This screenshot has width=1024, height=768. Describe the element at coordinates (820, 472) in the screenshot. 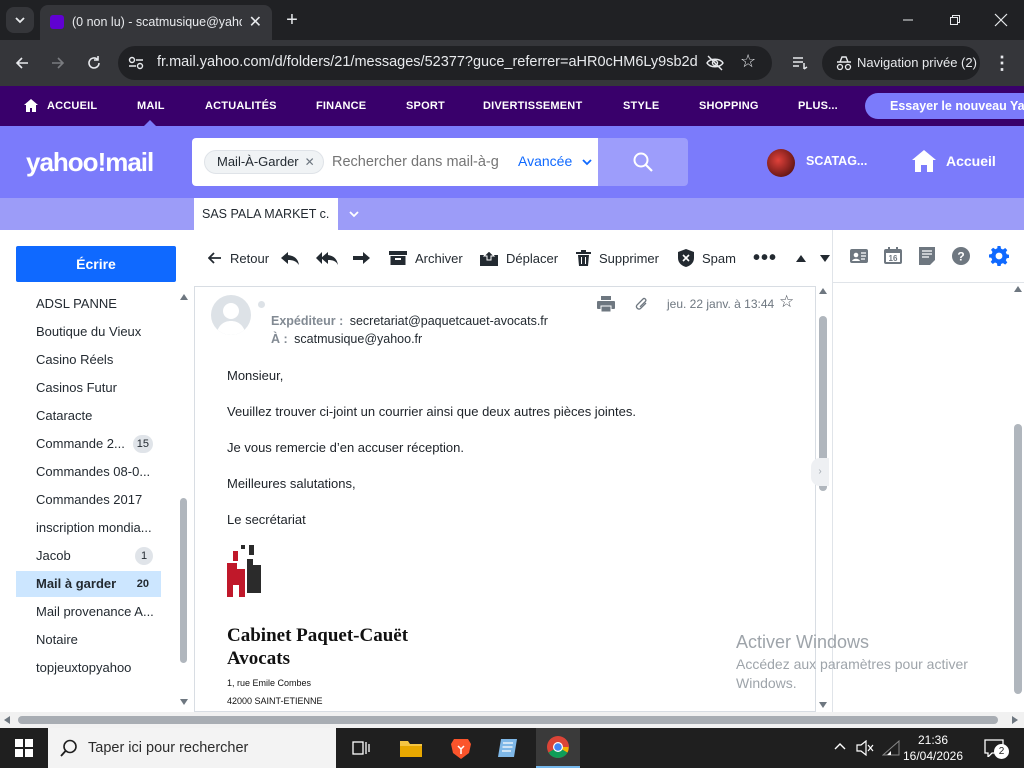

I see `collapse-pane-handle: ›` at that location.